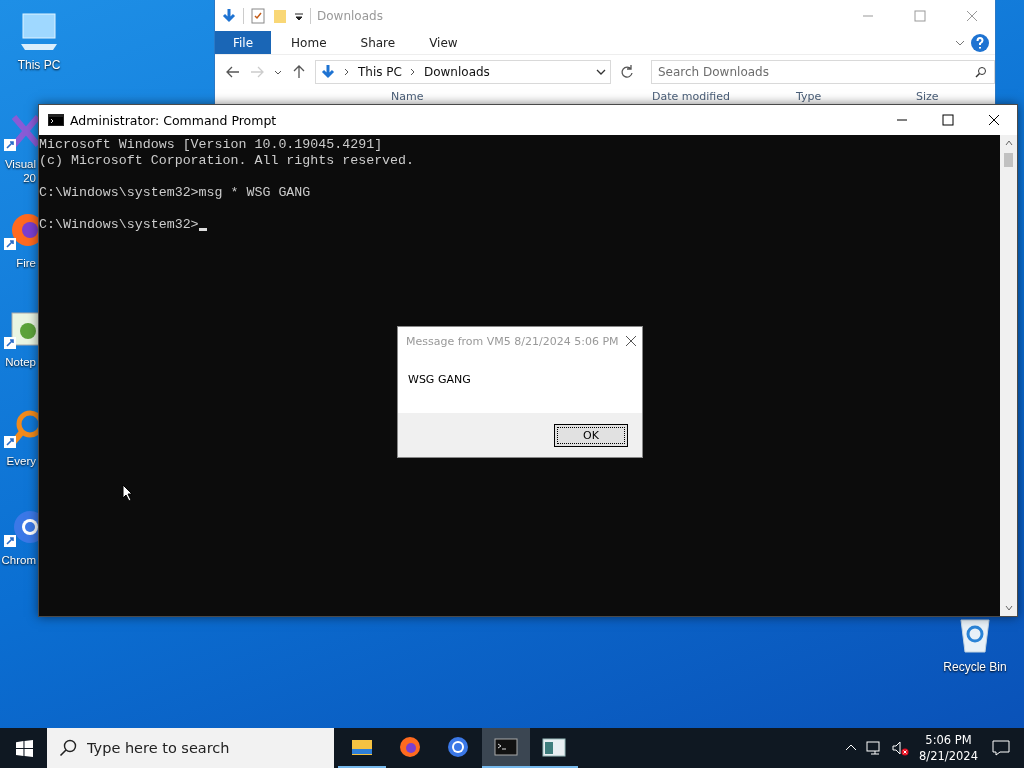 The height and width of the screenshot is (768, 1024). What do you see at coordinates (233, 72) in the screenshot?
I see `back-arrow-icon` at bounding box center [233, 72].